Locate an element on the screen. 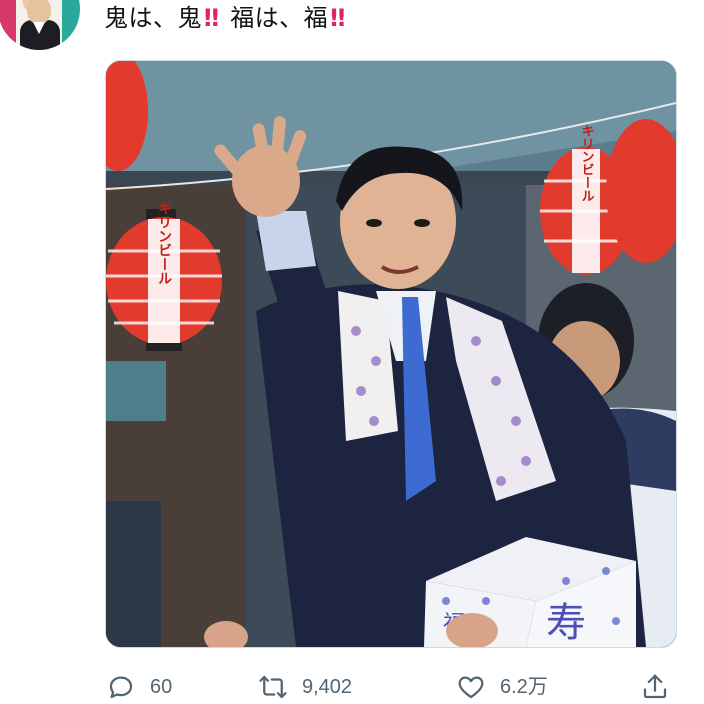 The height and width of the screenshot is (704, 704). reply-button: 60 is located at coordinates (139, 687).